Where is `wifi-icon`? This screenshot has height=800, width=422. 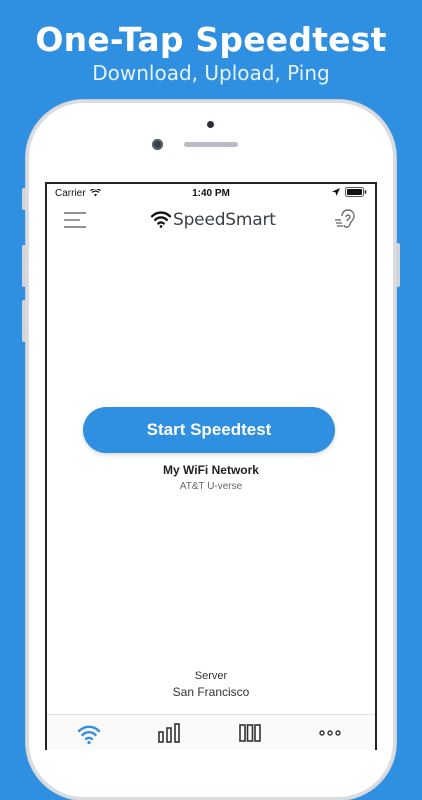 wifi-icon is located at coordinates (89, 735).